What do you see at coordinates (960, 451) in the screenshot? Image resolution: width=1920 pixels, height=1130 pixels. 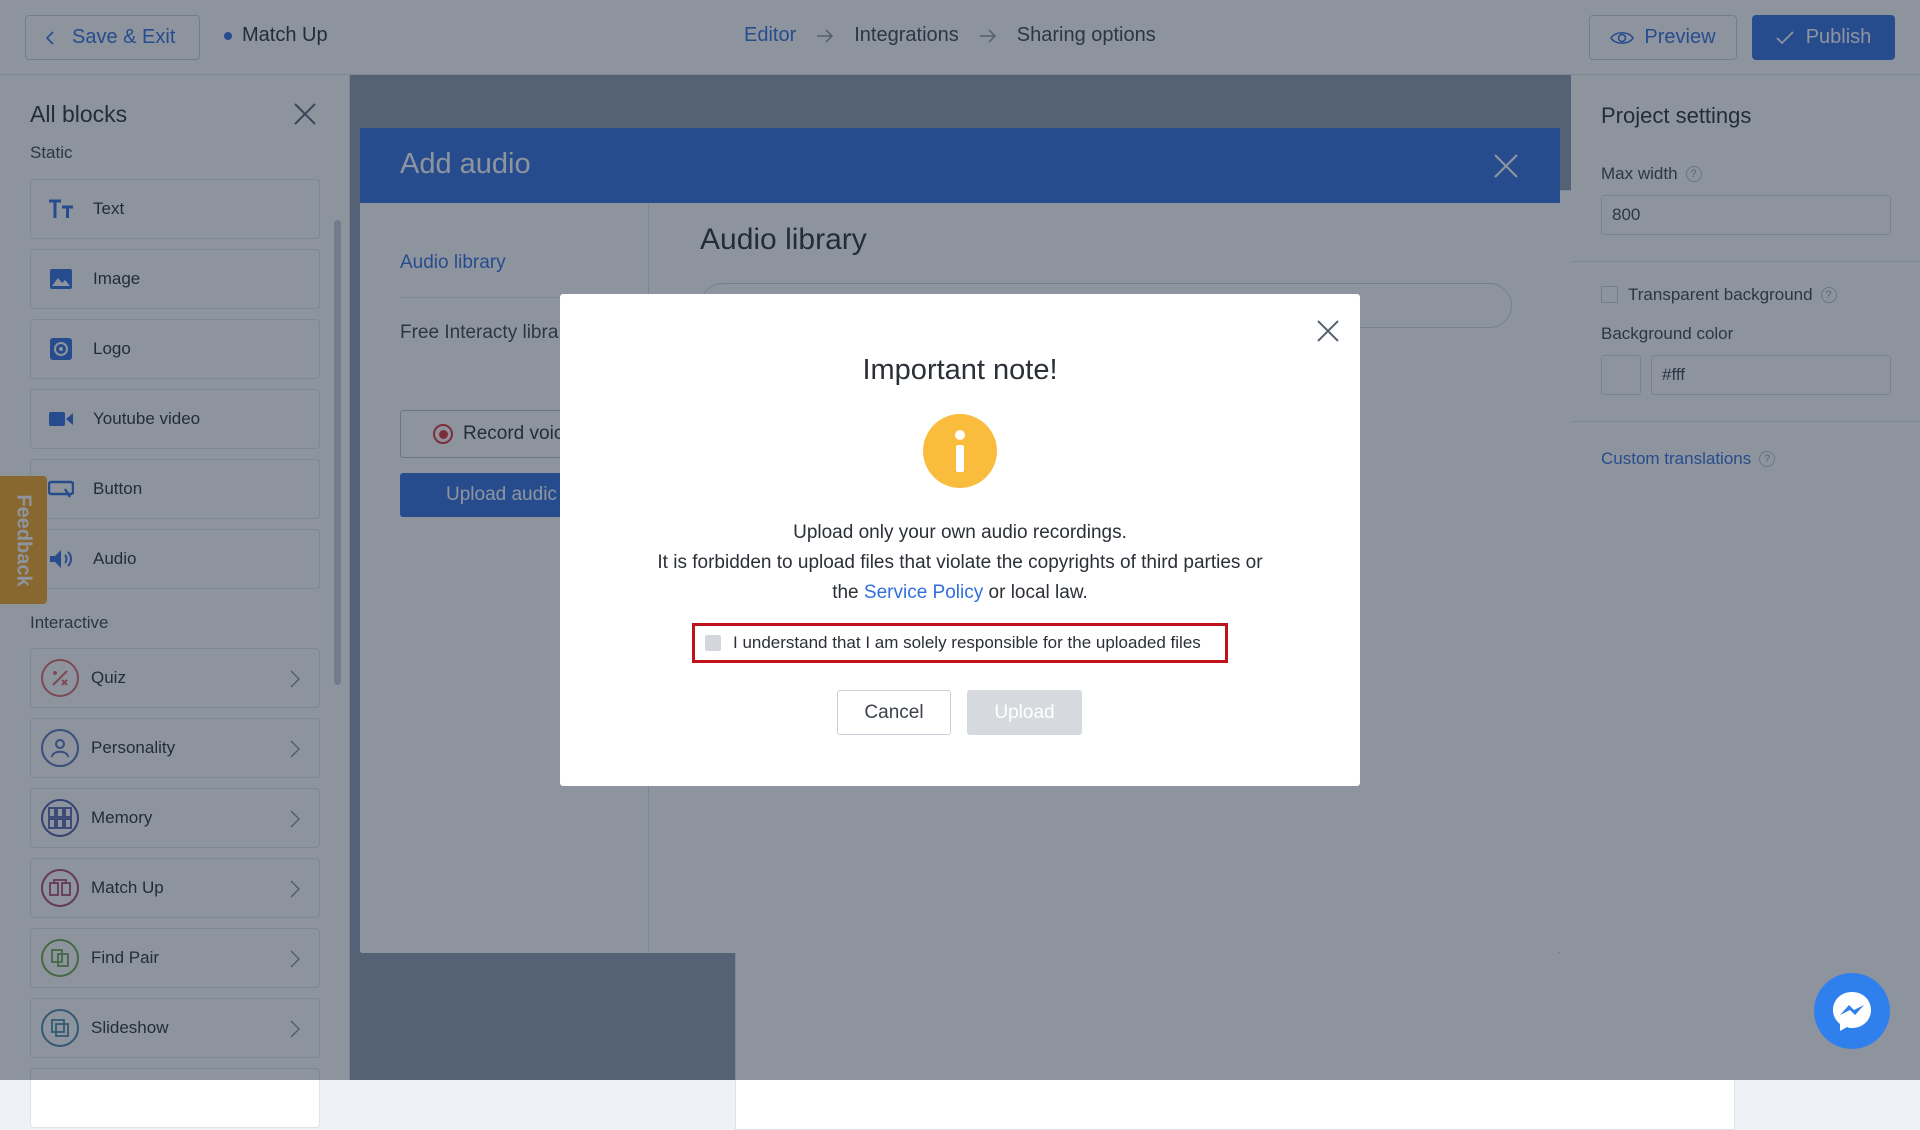 I see `info-icon` at bounding box center [960, 451].